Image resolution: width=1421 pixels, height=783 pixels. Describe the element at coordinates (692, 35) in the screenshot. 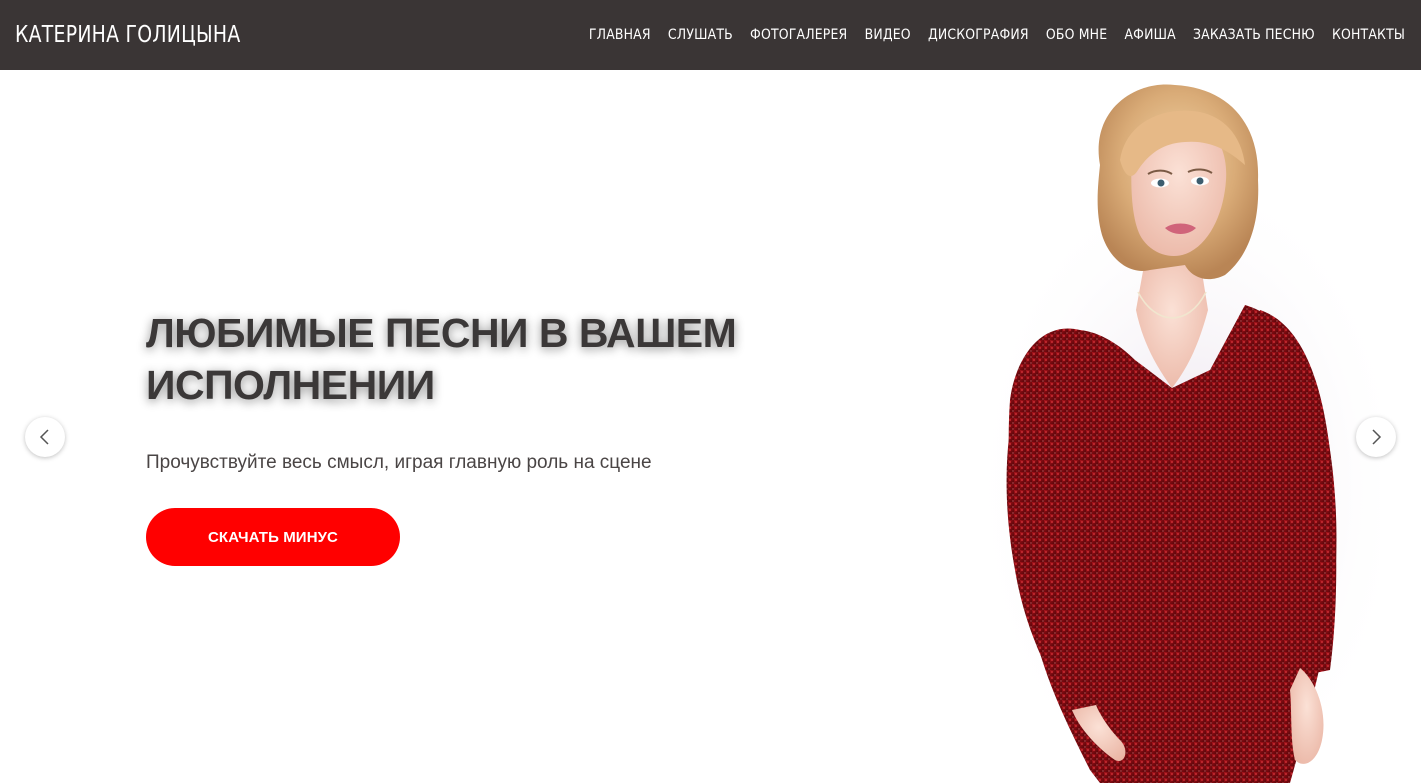

I see `nav-item-listen: СЛУШАТЬ` at that location.